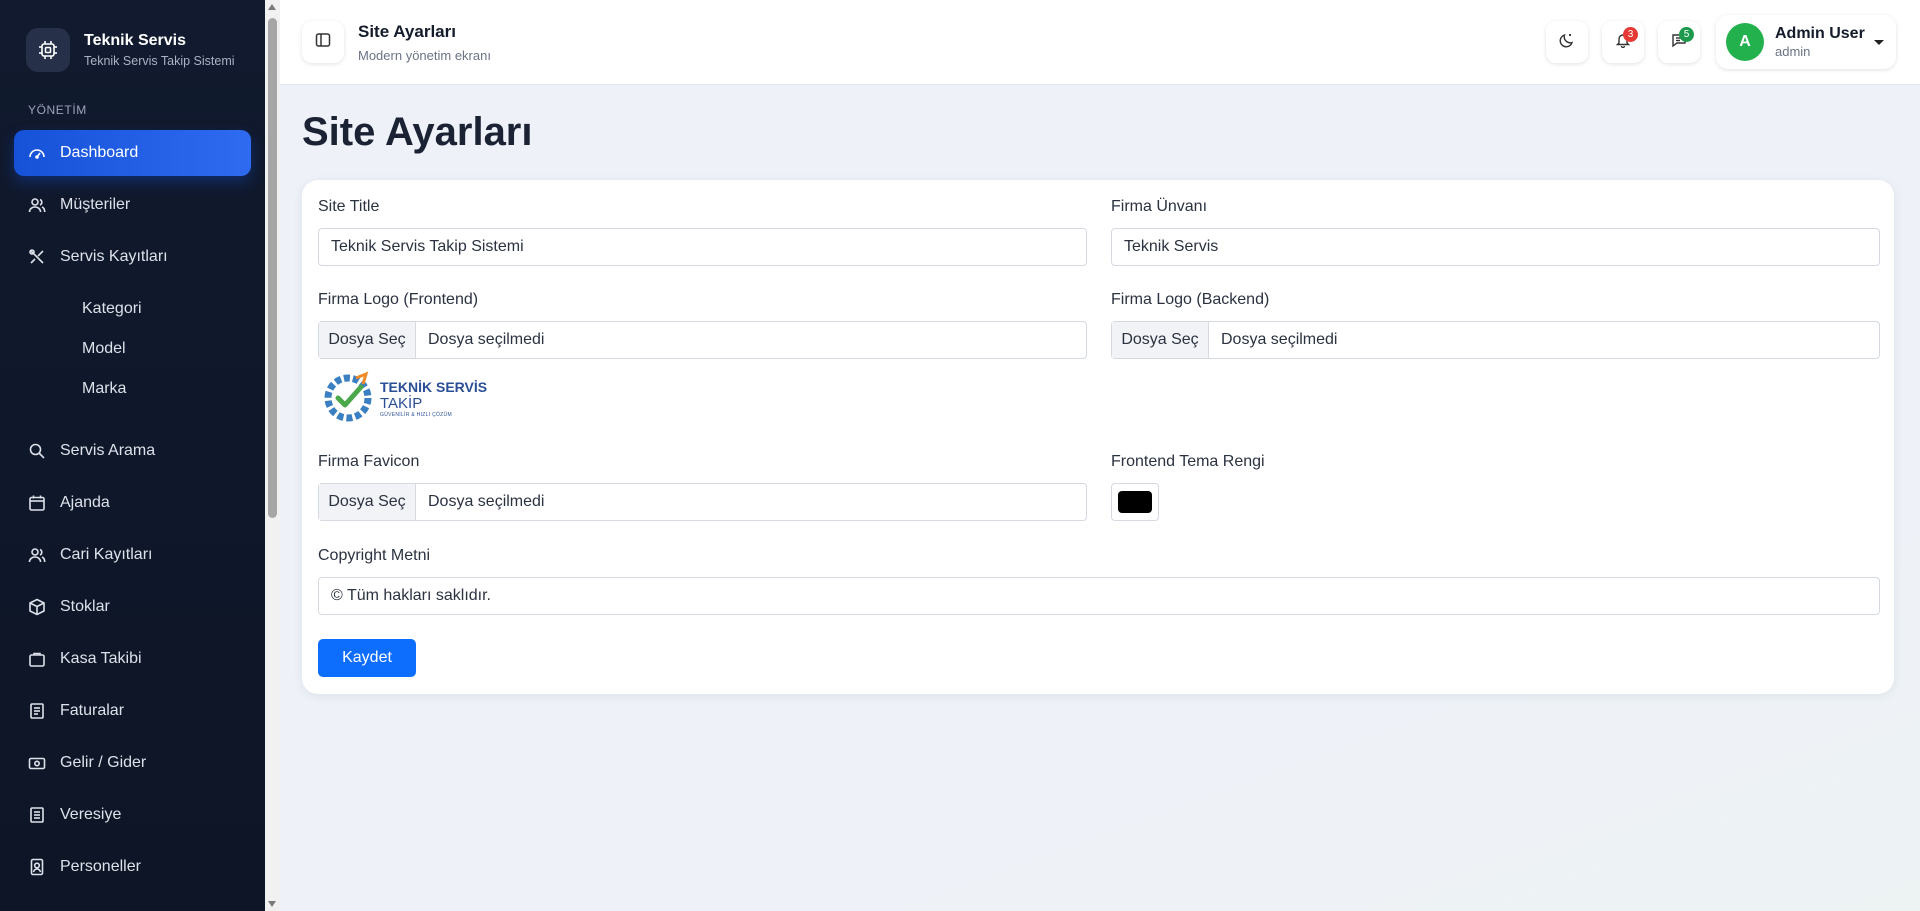 The height and width of the screenshot is (911, 1920). What do you see at coordinates (367, 658) in the screenshot?
I see `save-button: Kaydet` at bounding box center [367, 658].